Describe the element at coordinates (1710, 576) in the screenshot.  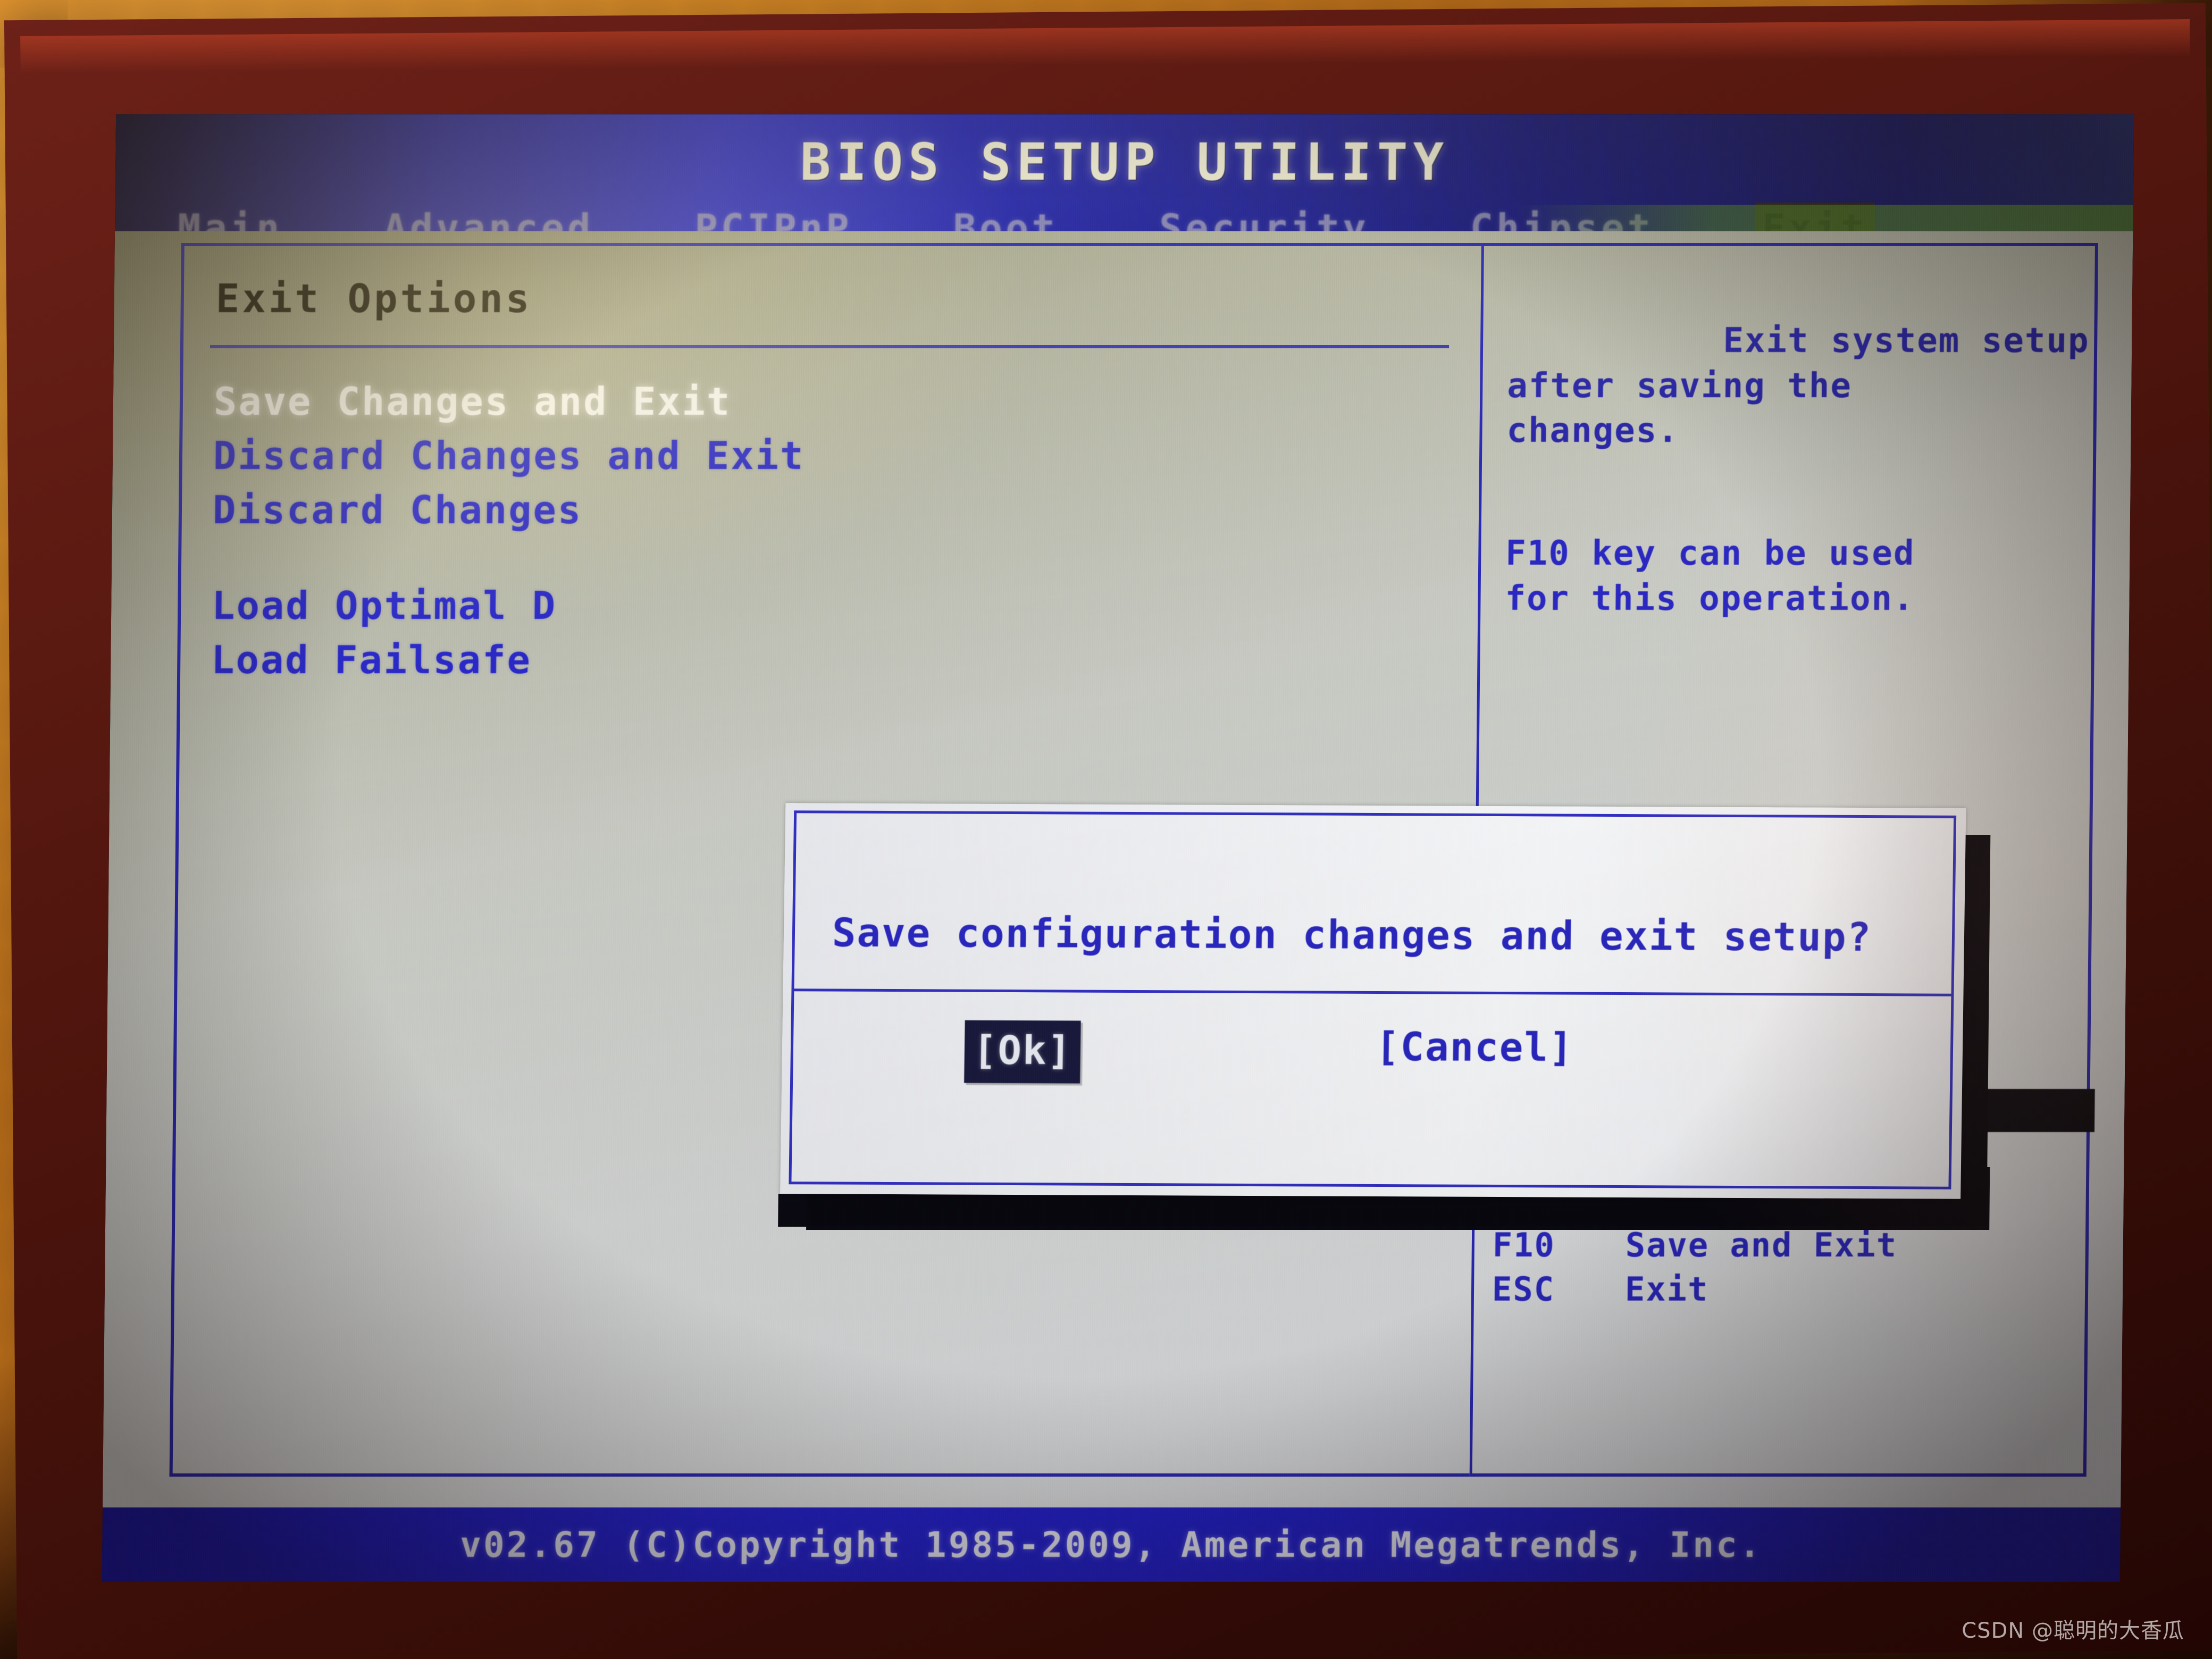
I see `help-paragraph-2: F10 key can be used for this operation.` at that location.